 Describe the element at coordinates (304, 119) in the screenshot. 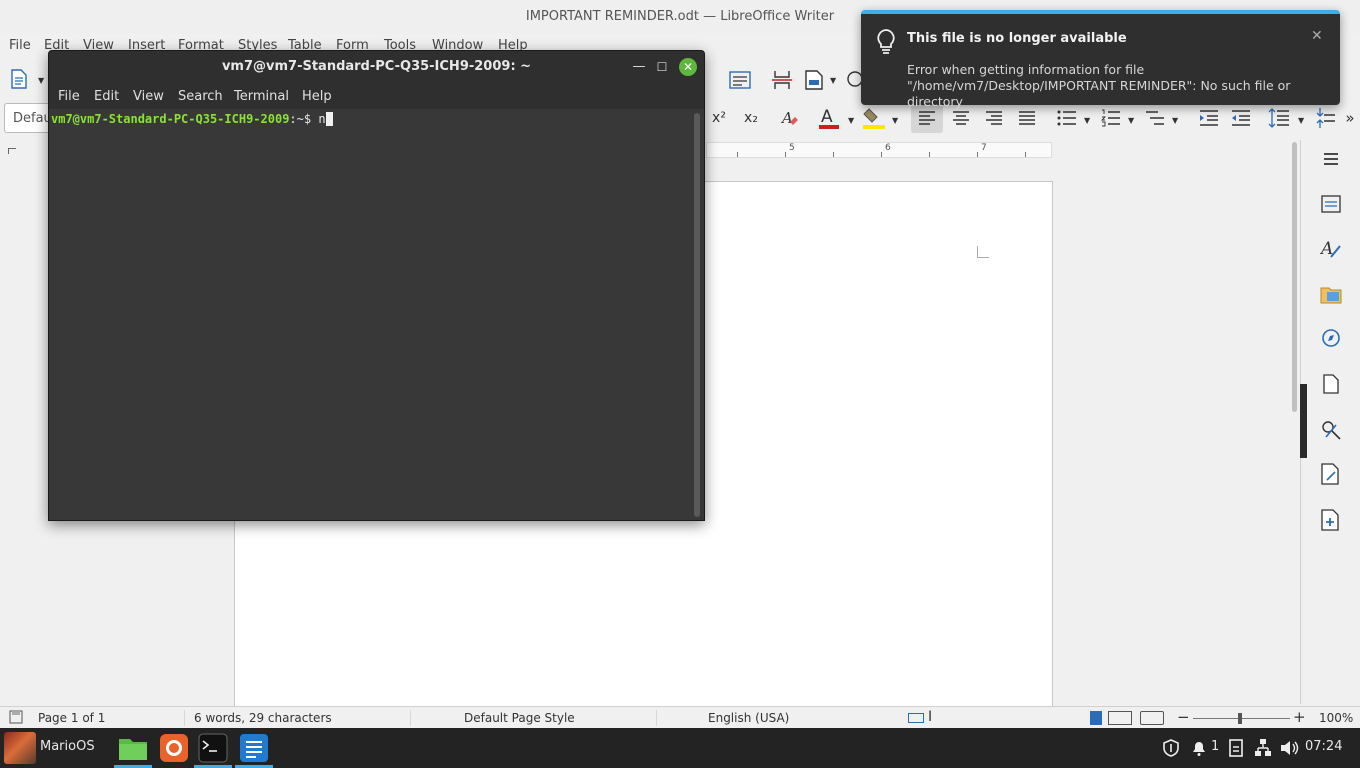

I see `prompt-symbol: :~$` at that location.